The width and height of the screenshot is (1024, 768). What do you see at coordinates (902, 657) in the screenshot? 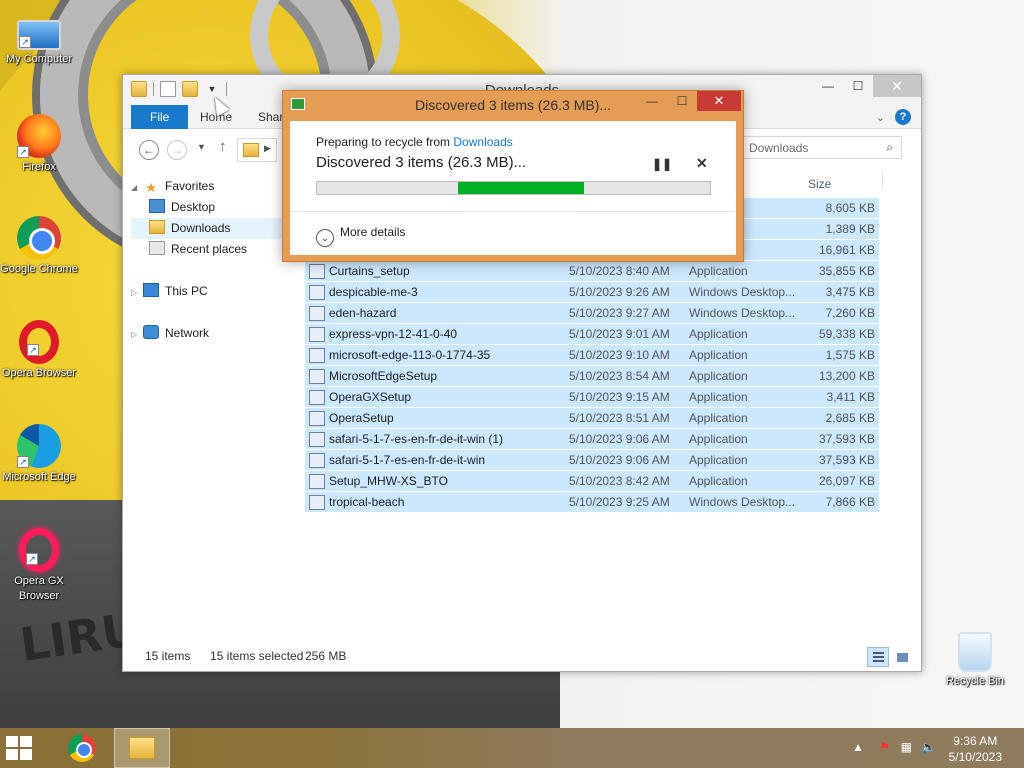
I see `large-icons-view-button` at bounding box center [902, 657].